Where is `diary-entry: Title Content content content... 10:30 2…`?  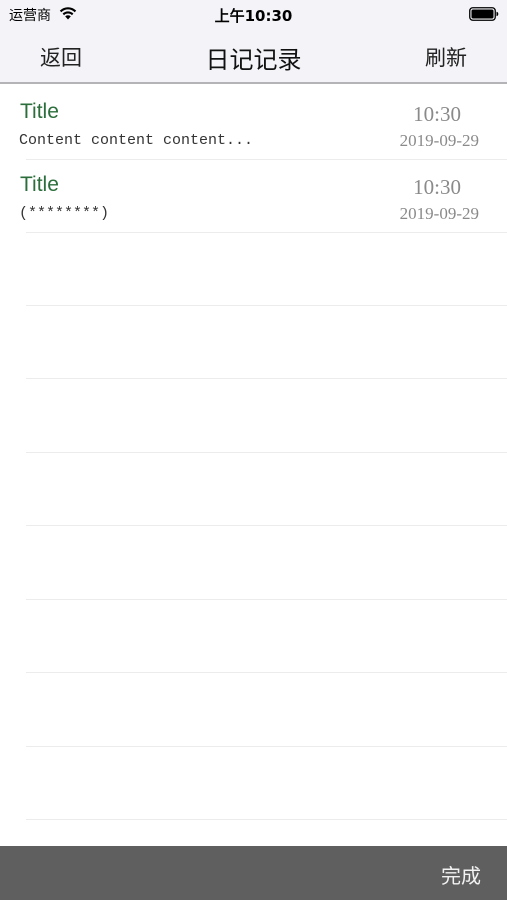 diary-entry: Title Content content content... 10:30 2… is located at coordinates (253, 120).